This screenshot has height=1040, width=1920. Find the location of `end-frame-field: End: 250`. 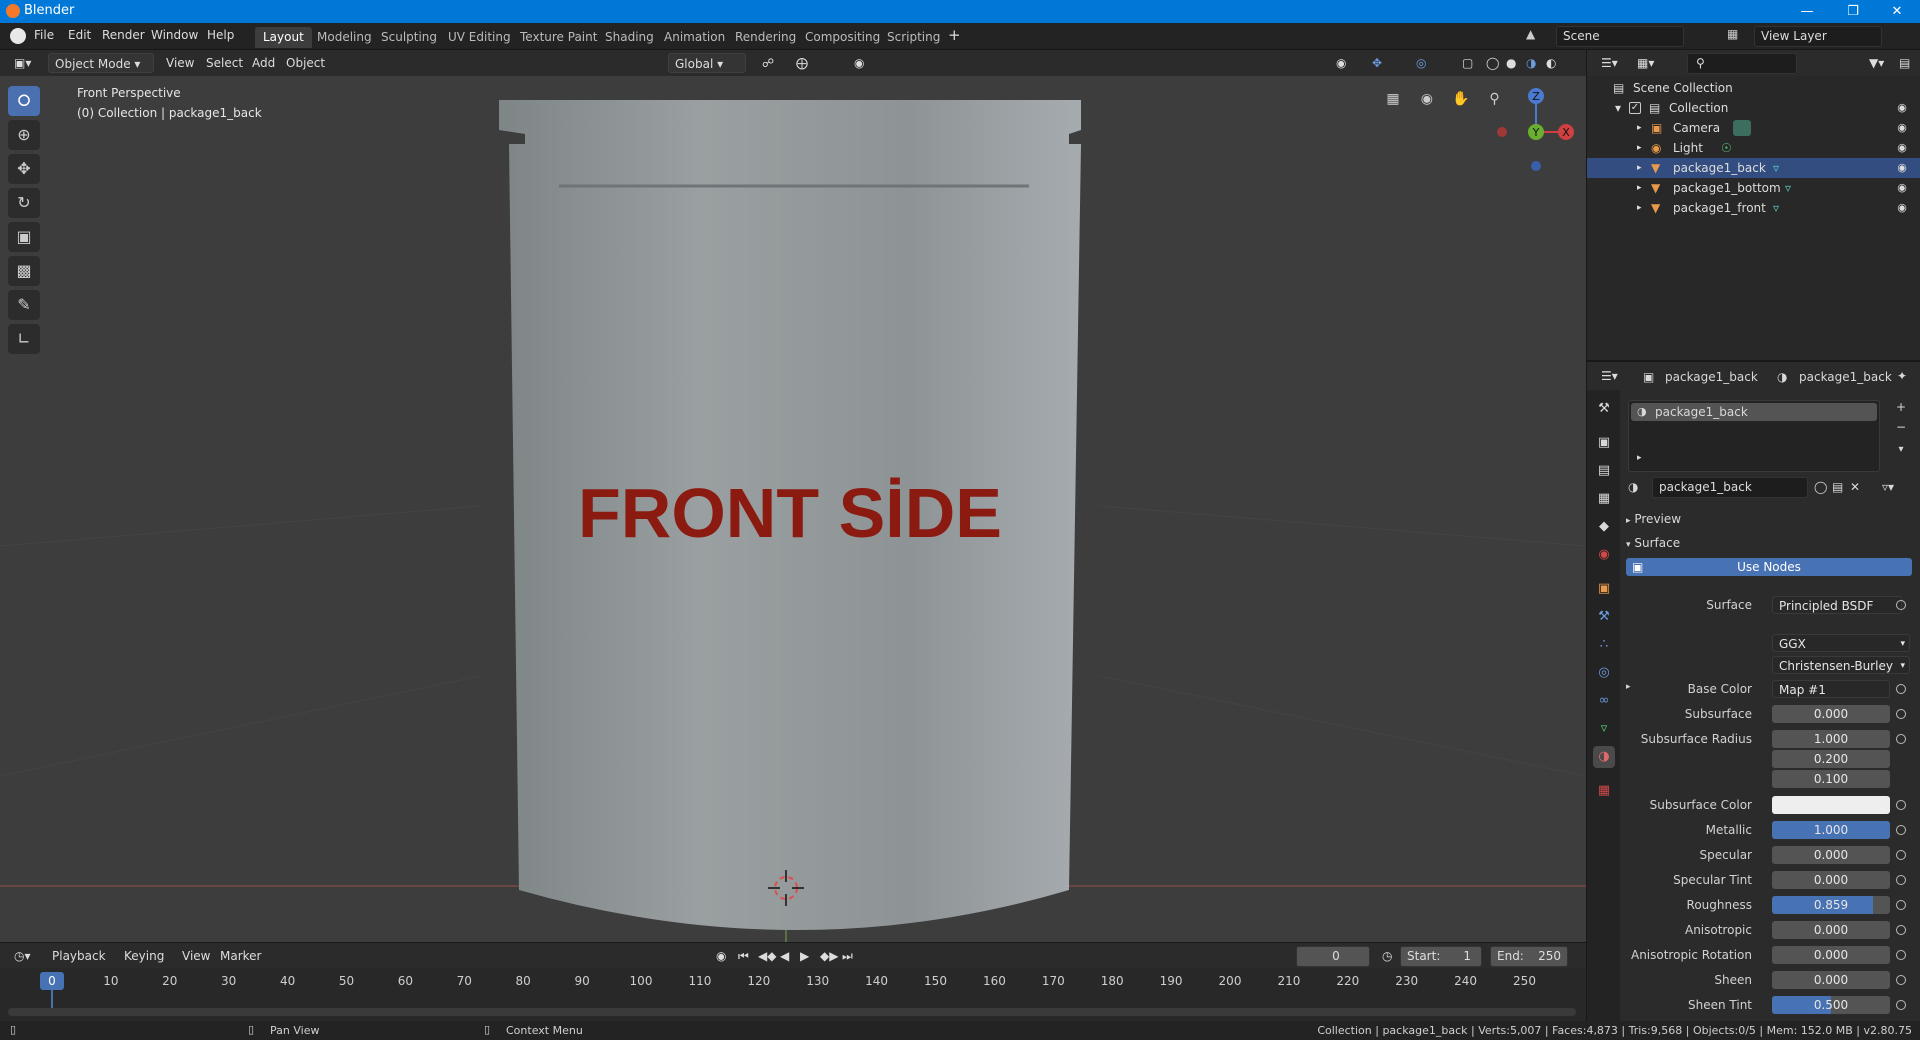

end-frame-field: End: 250 is located at coordinates (1529, 956).